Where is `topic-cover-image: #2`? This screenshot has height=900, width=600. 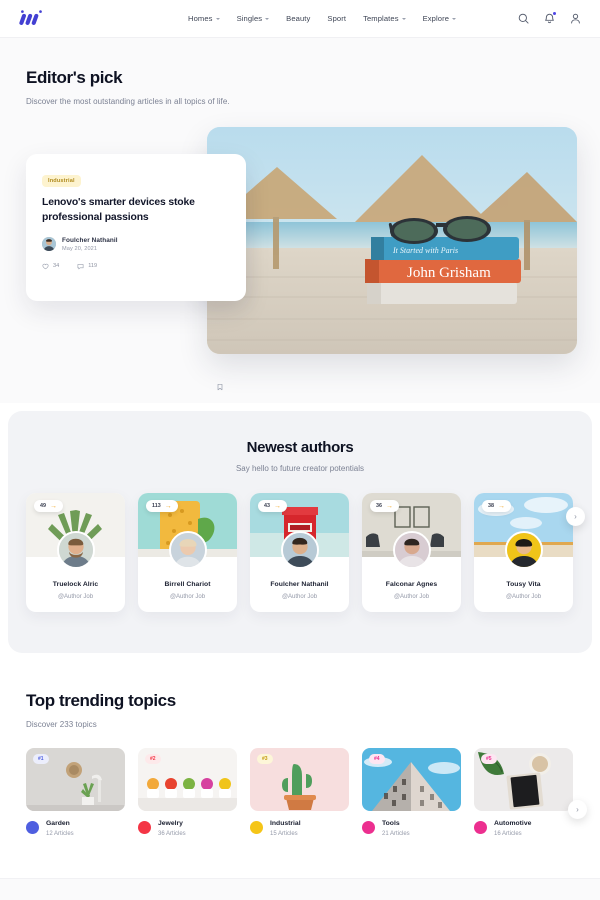
topic-cover-image: #2 is located at coordinates (187, 779).